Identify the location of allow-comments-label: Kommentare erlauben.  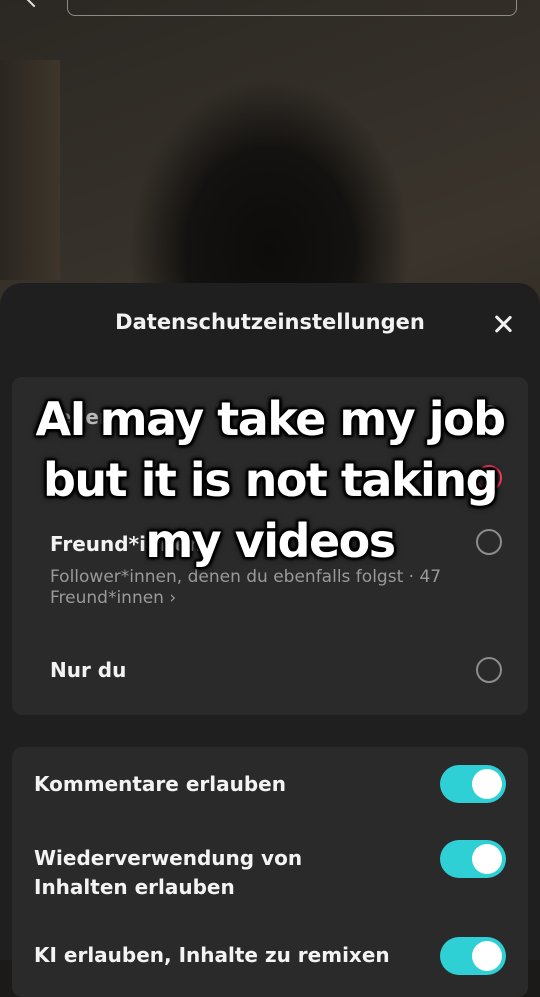
(160, 784).